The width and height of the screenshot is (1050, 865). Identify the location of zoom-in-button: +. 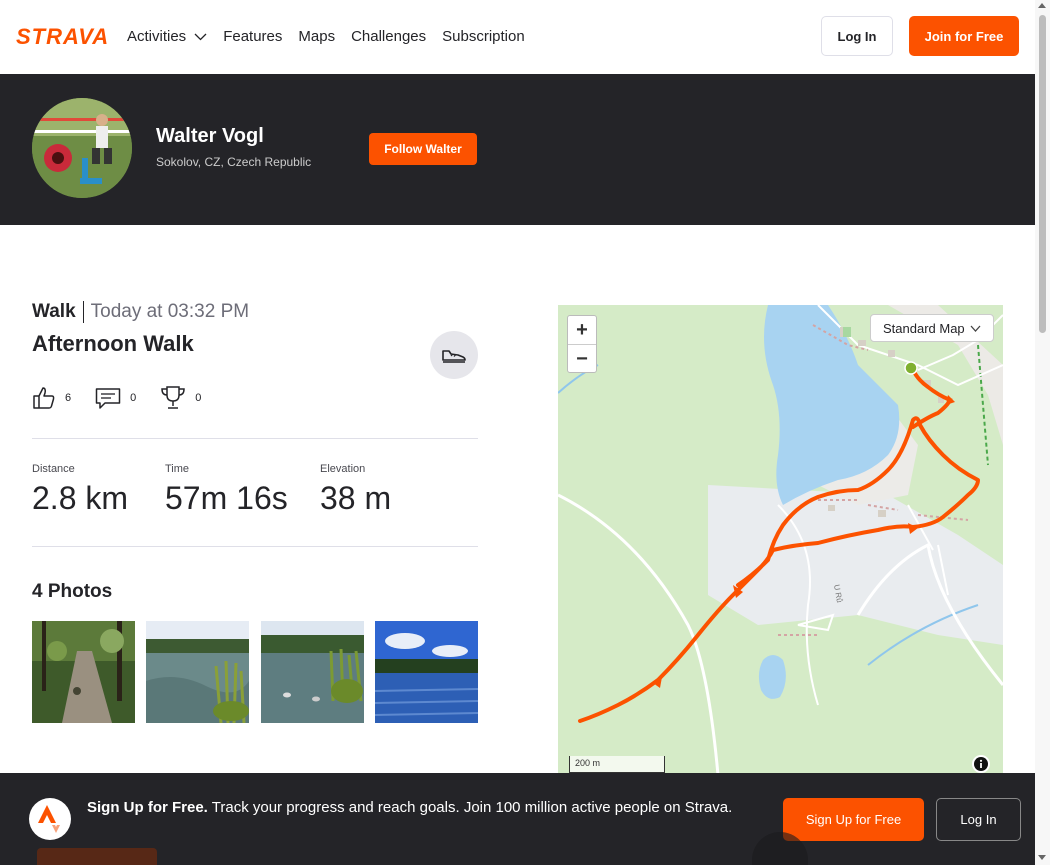
(582, 330).